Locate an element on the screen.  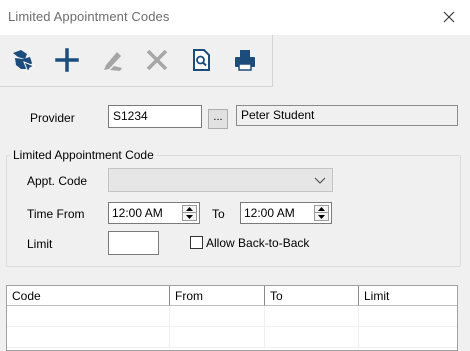
provider-name-field: Peter Student is located at coordinates (347, 115).